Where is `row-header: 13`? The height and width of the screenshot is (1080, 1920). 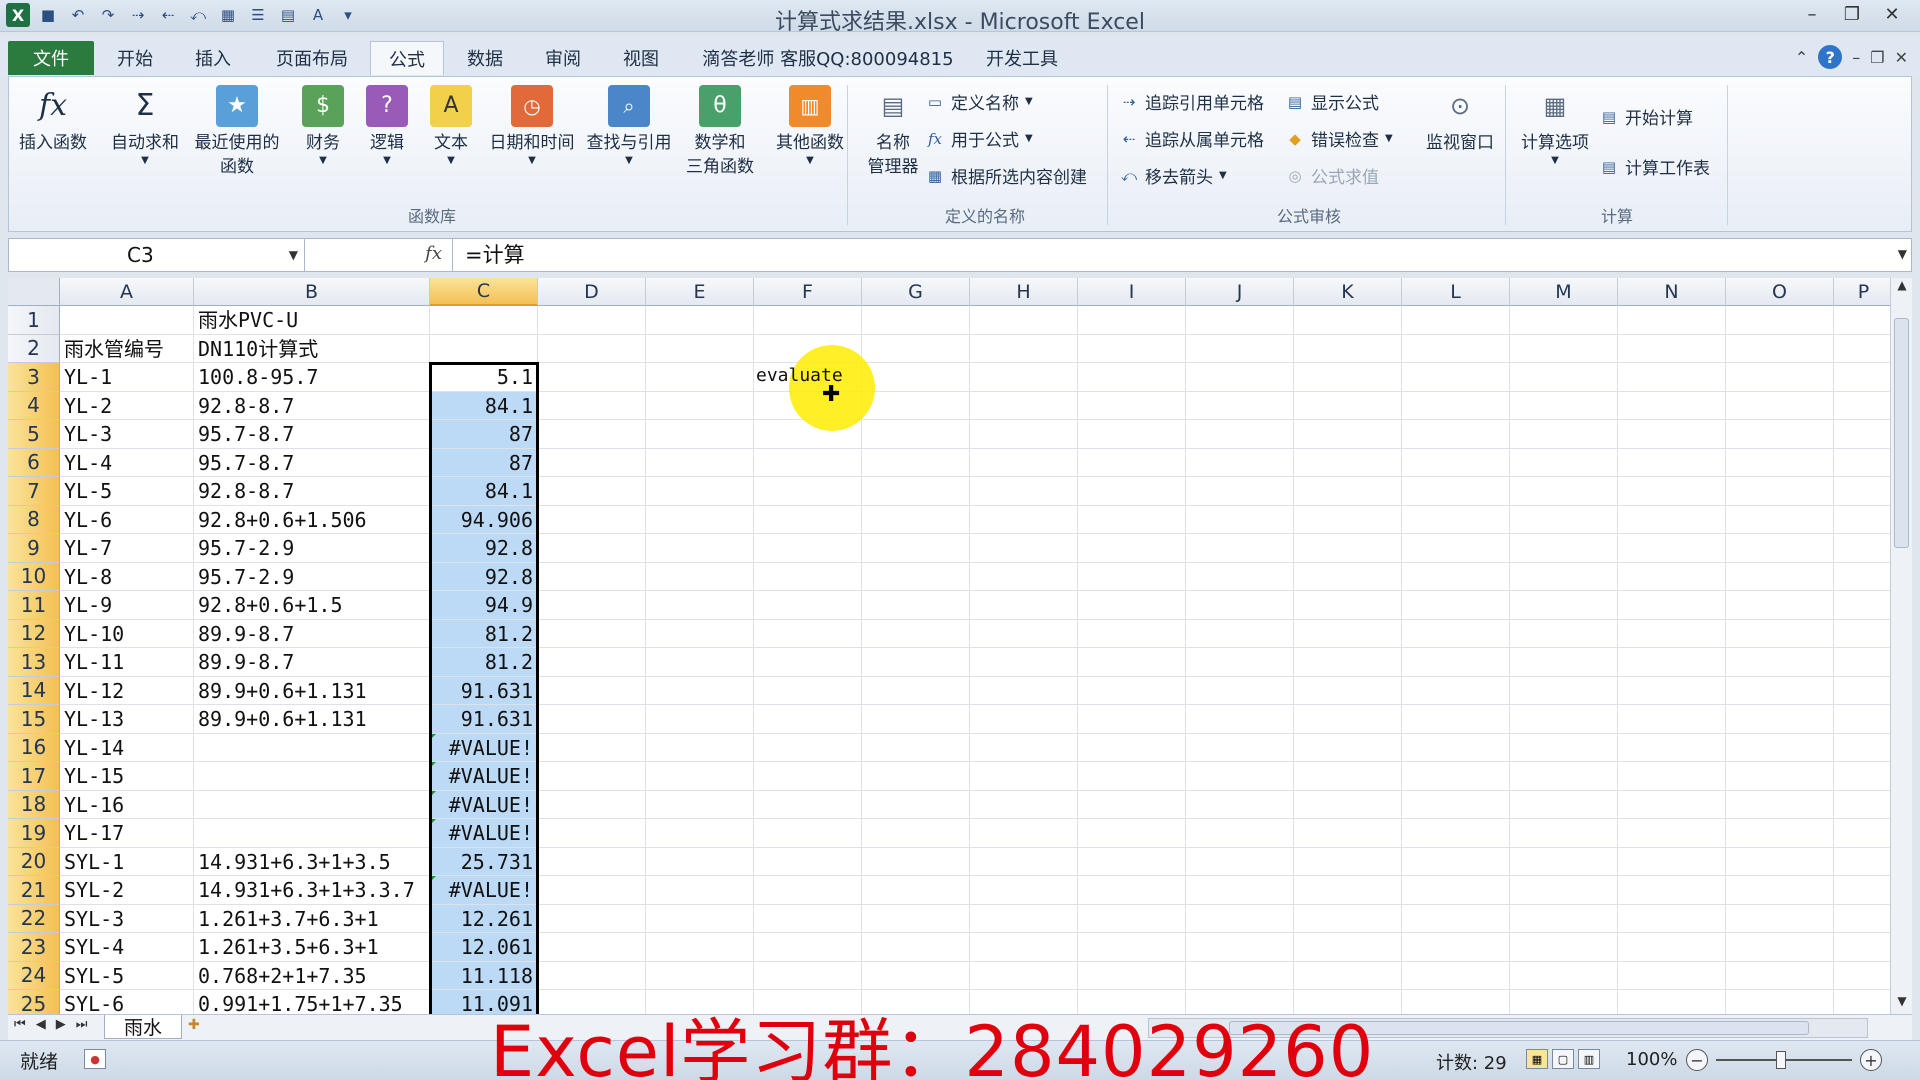 row-header: 13 is located at coordinates (34, 662).